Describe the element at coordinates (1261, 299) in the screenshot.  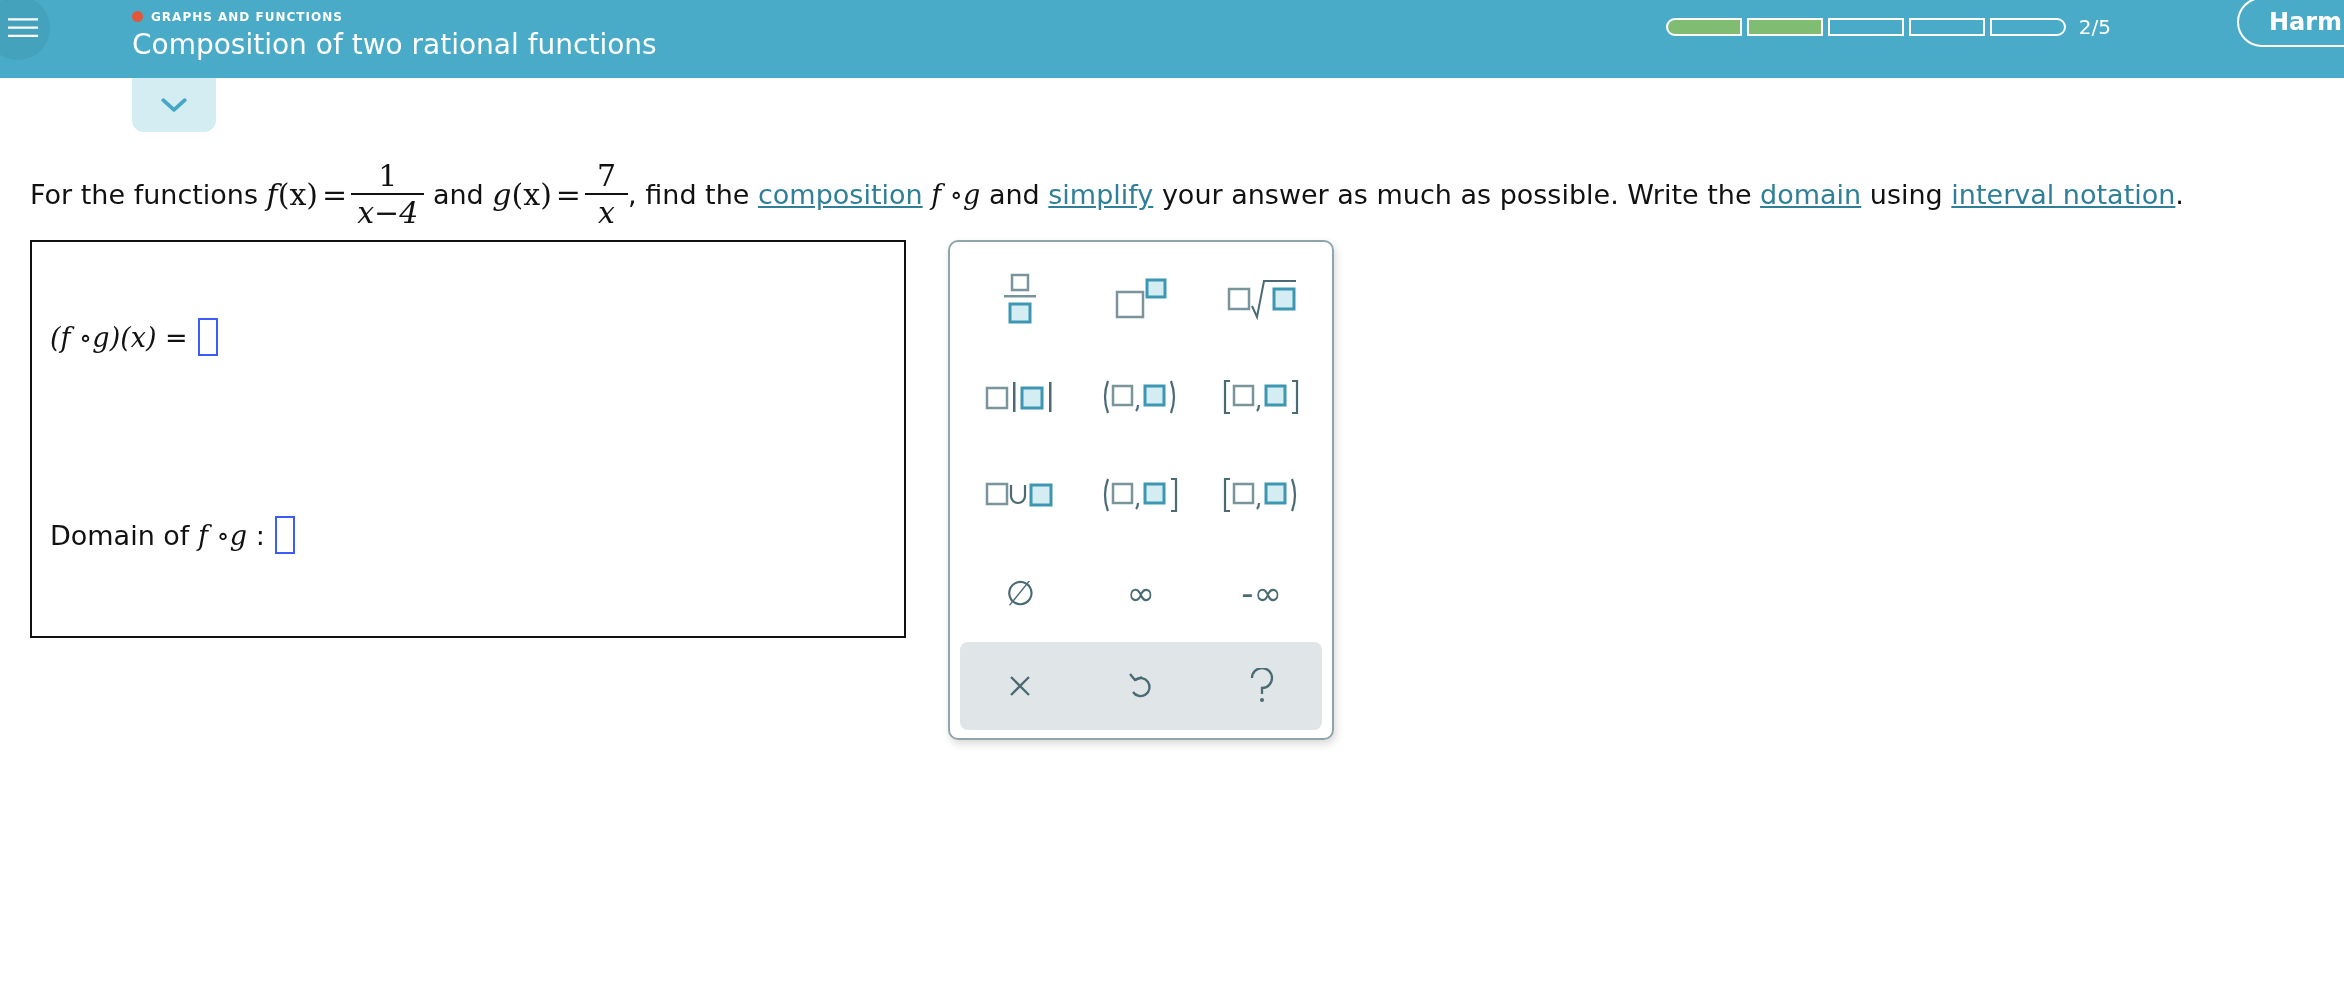
I see `root-template-icon` at that location.